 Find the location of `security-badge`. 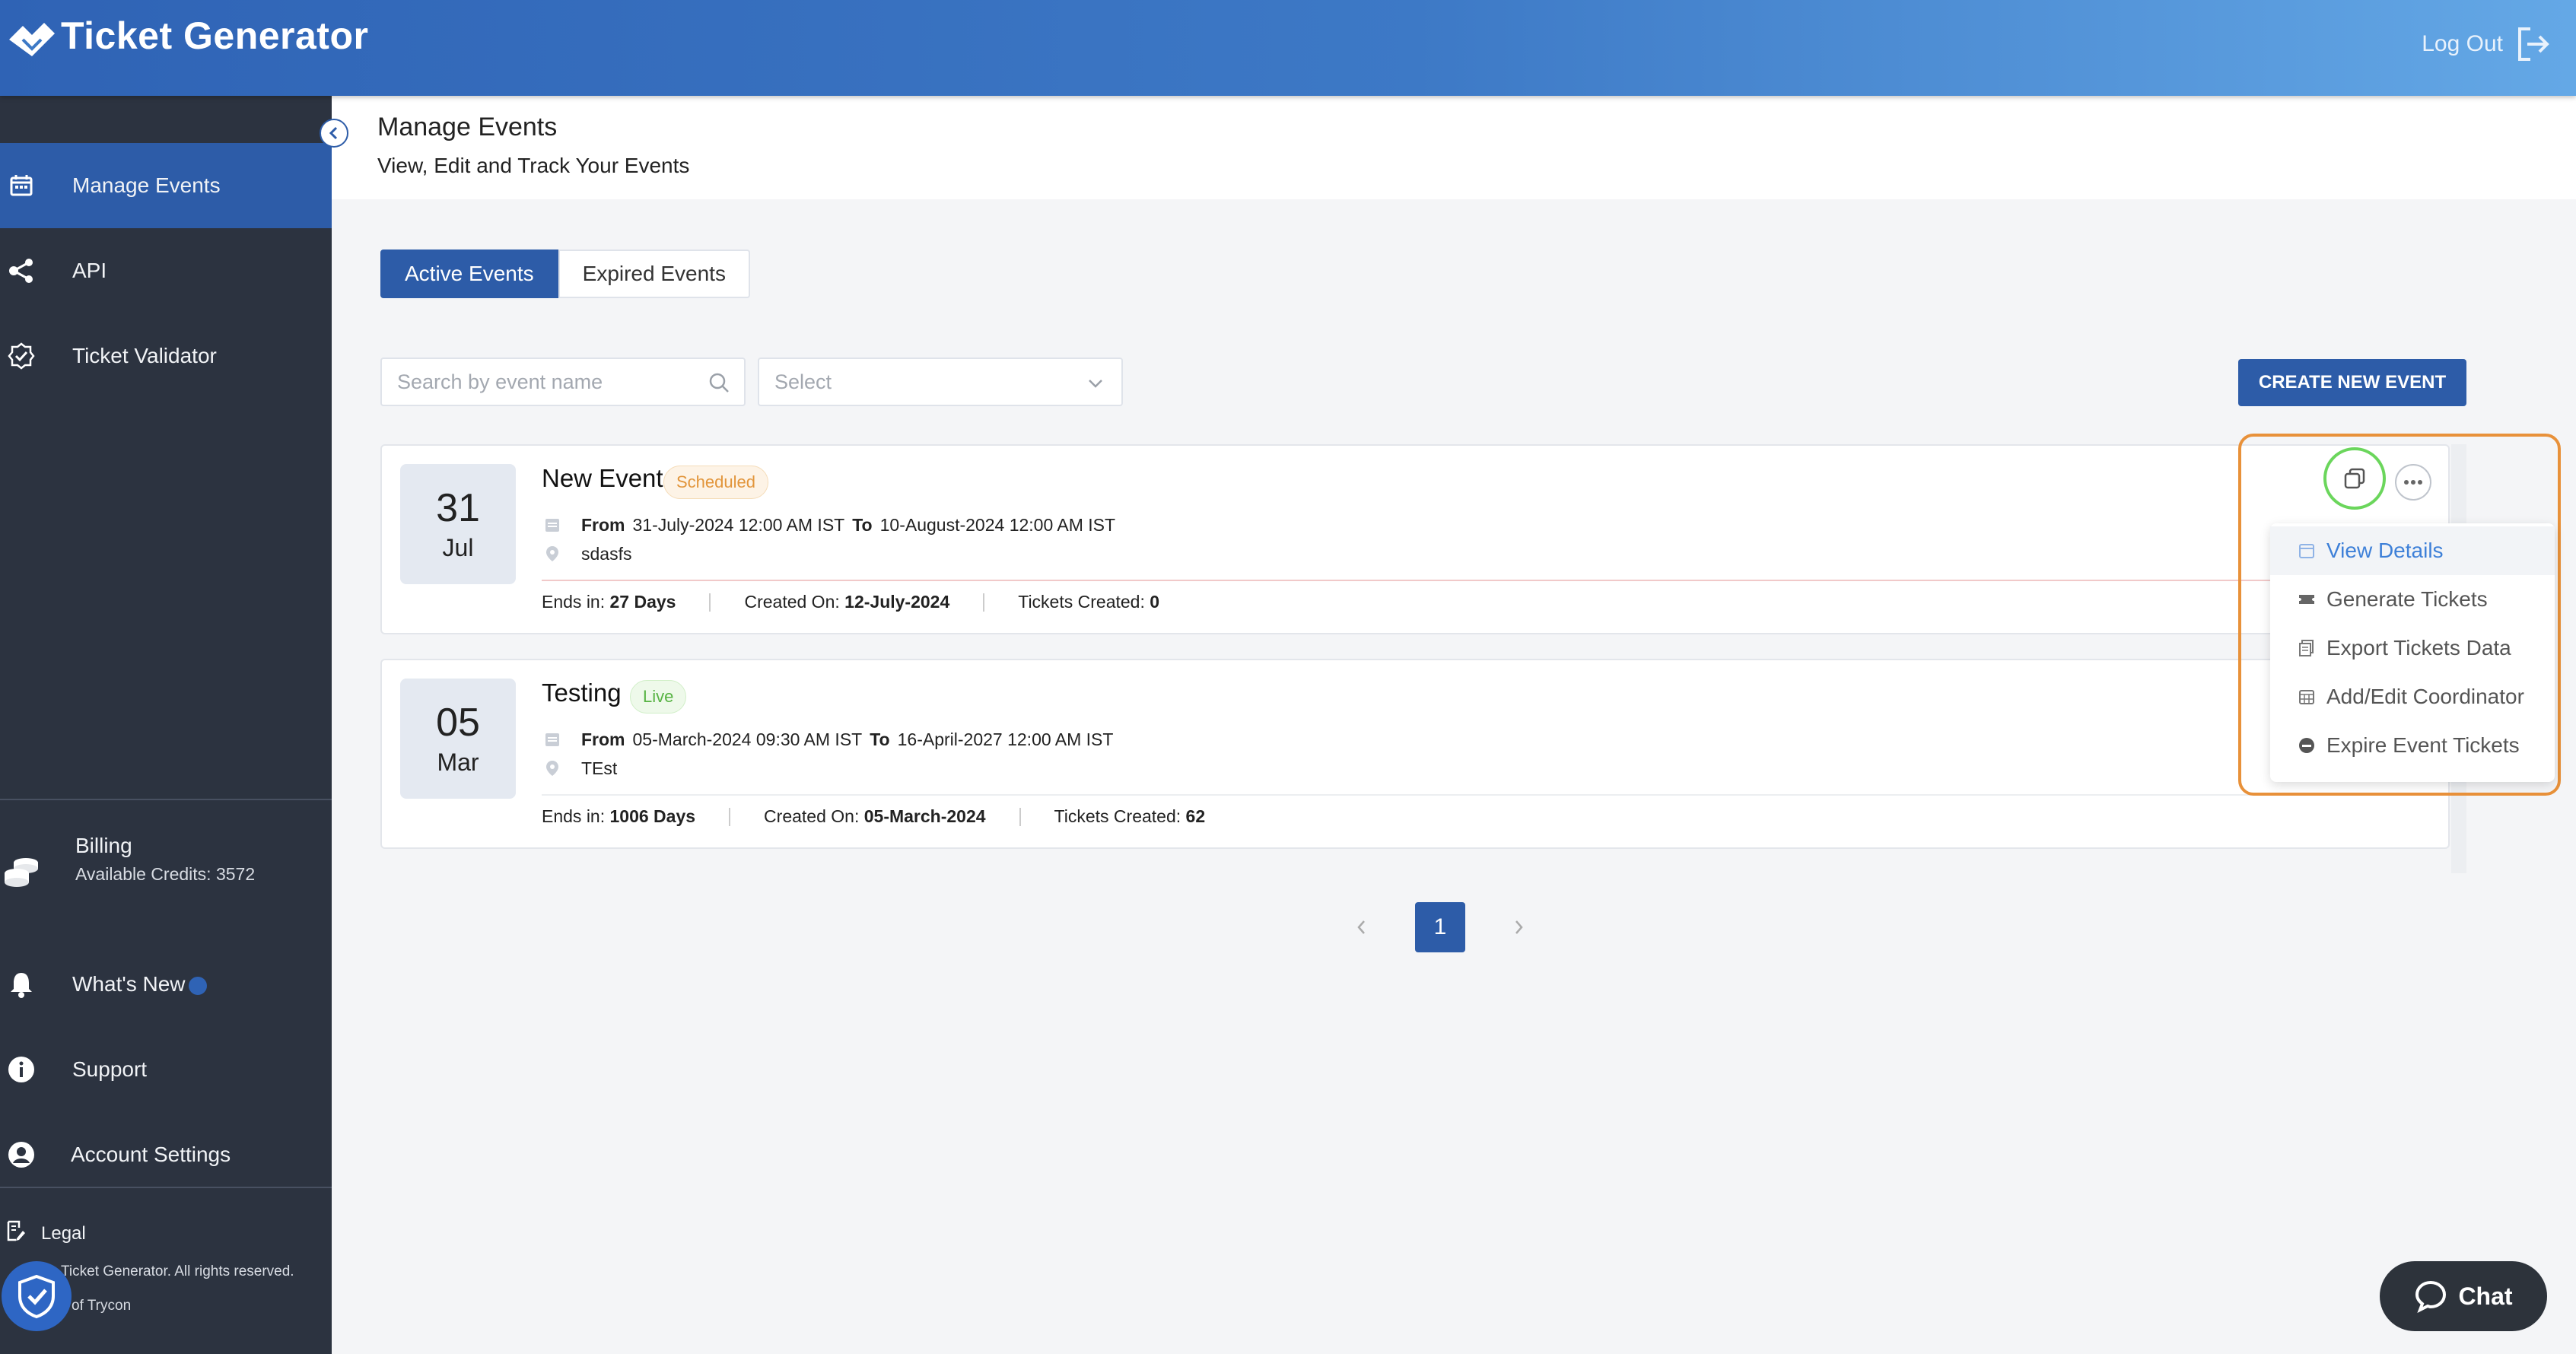

security-badge is located at coordinates (37, 1296).